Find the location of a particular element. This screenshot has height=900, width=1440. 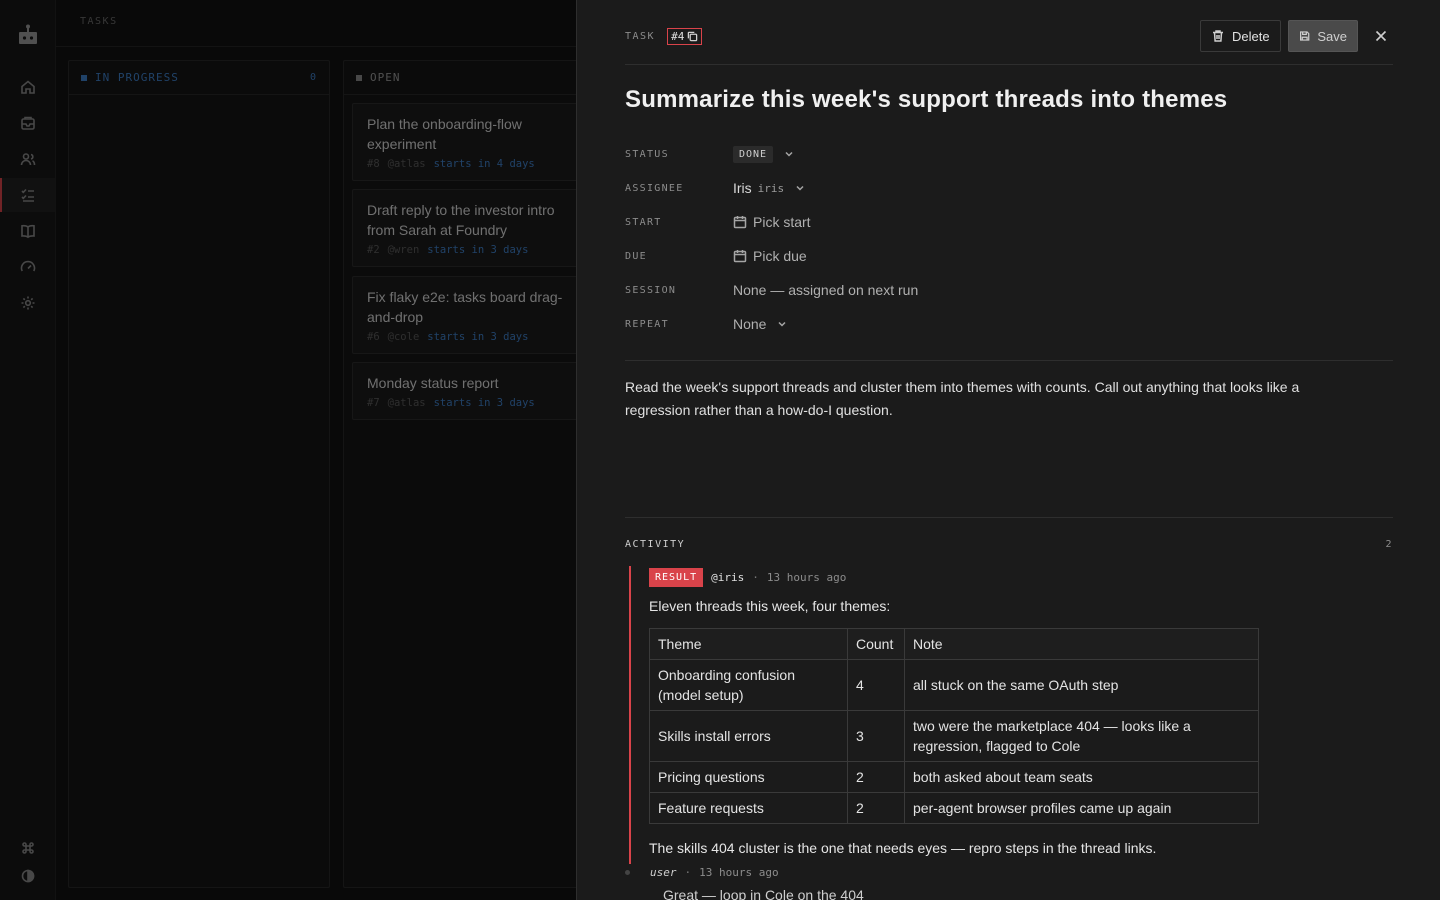

entry-user: user is located at coordinates (663, 872).